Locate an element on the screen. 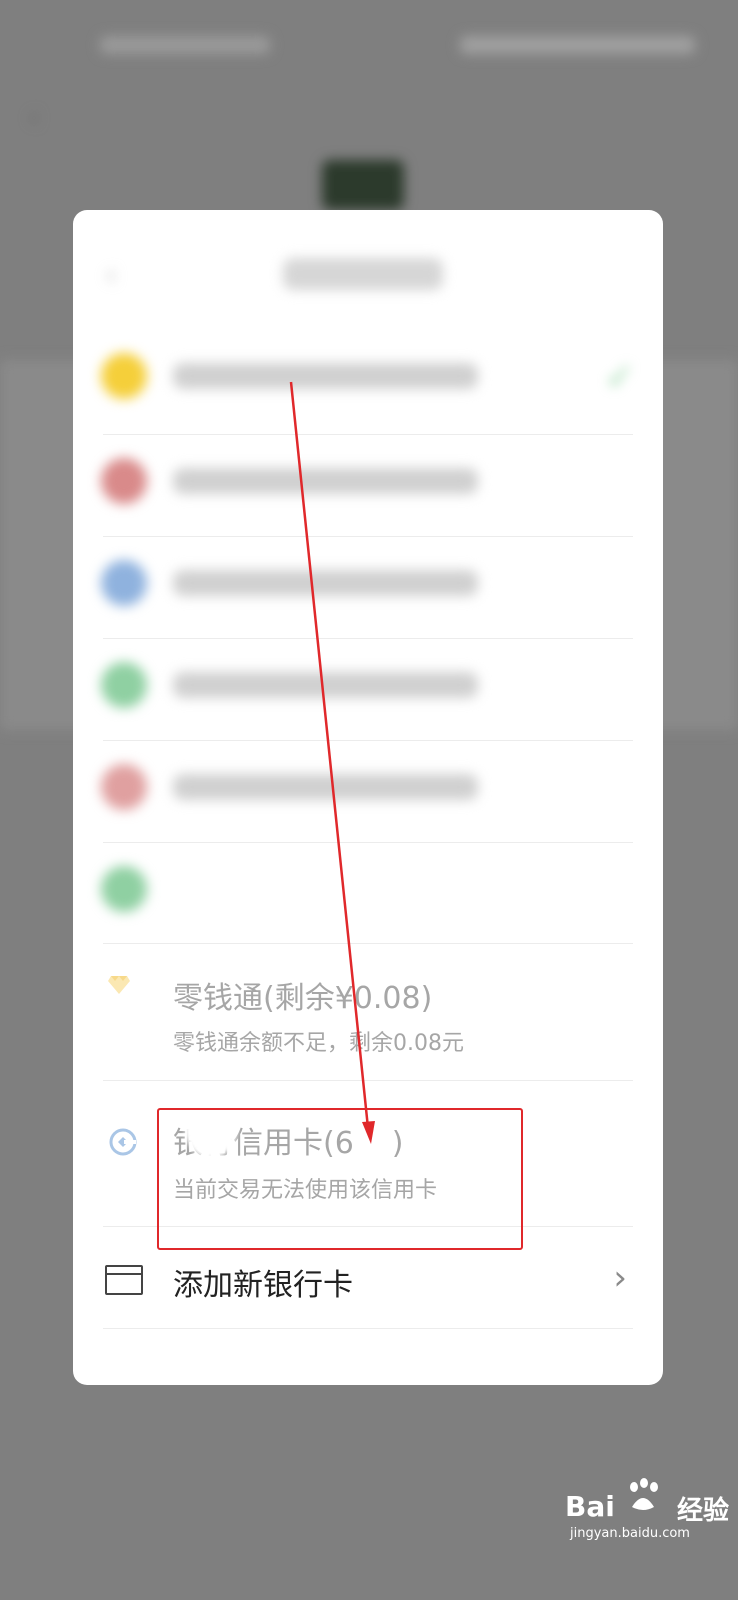 This screenshot has width=738, height=1600. status-bar is located at coordinates (369, 48).